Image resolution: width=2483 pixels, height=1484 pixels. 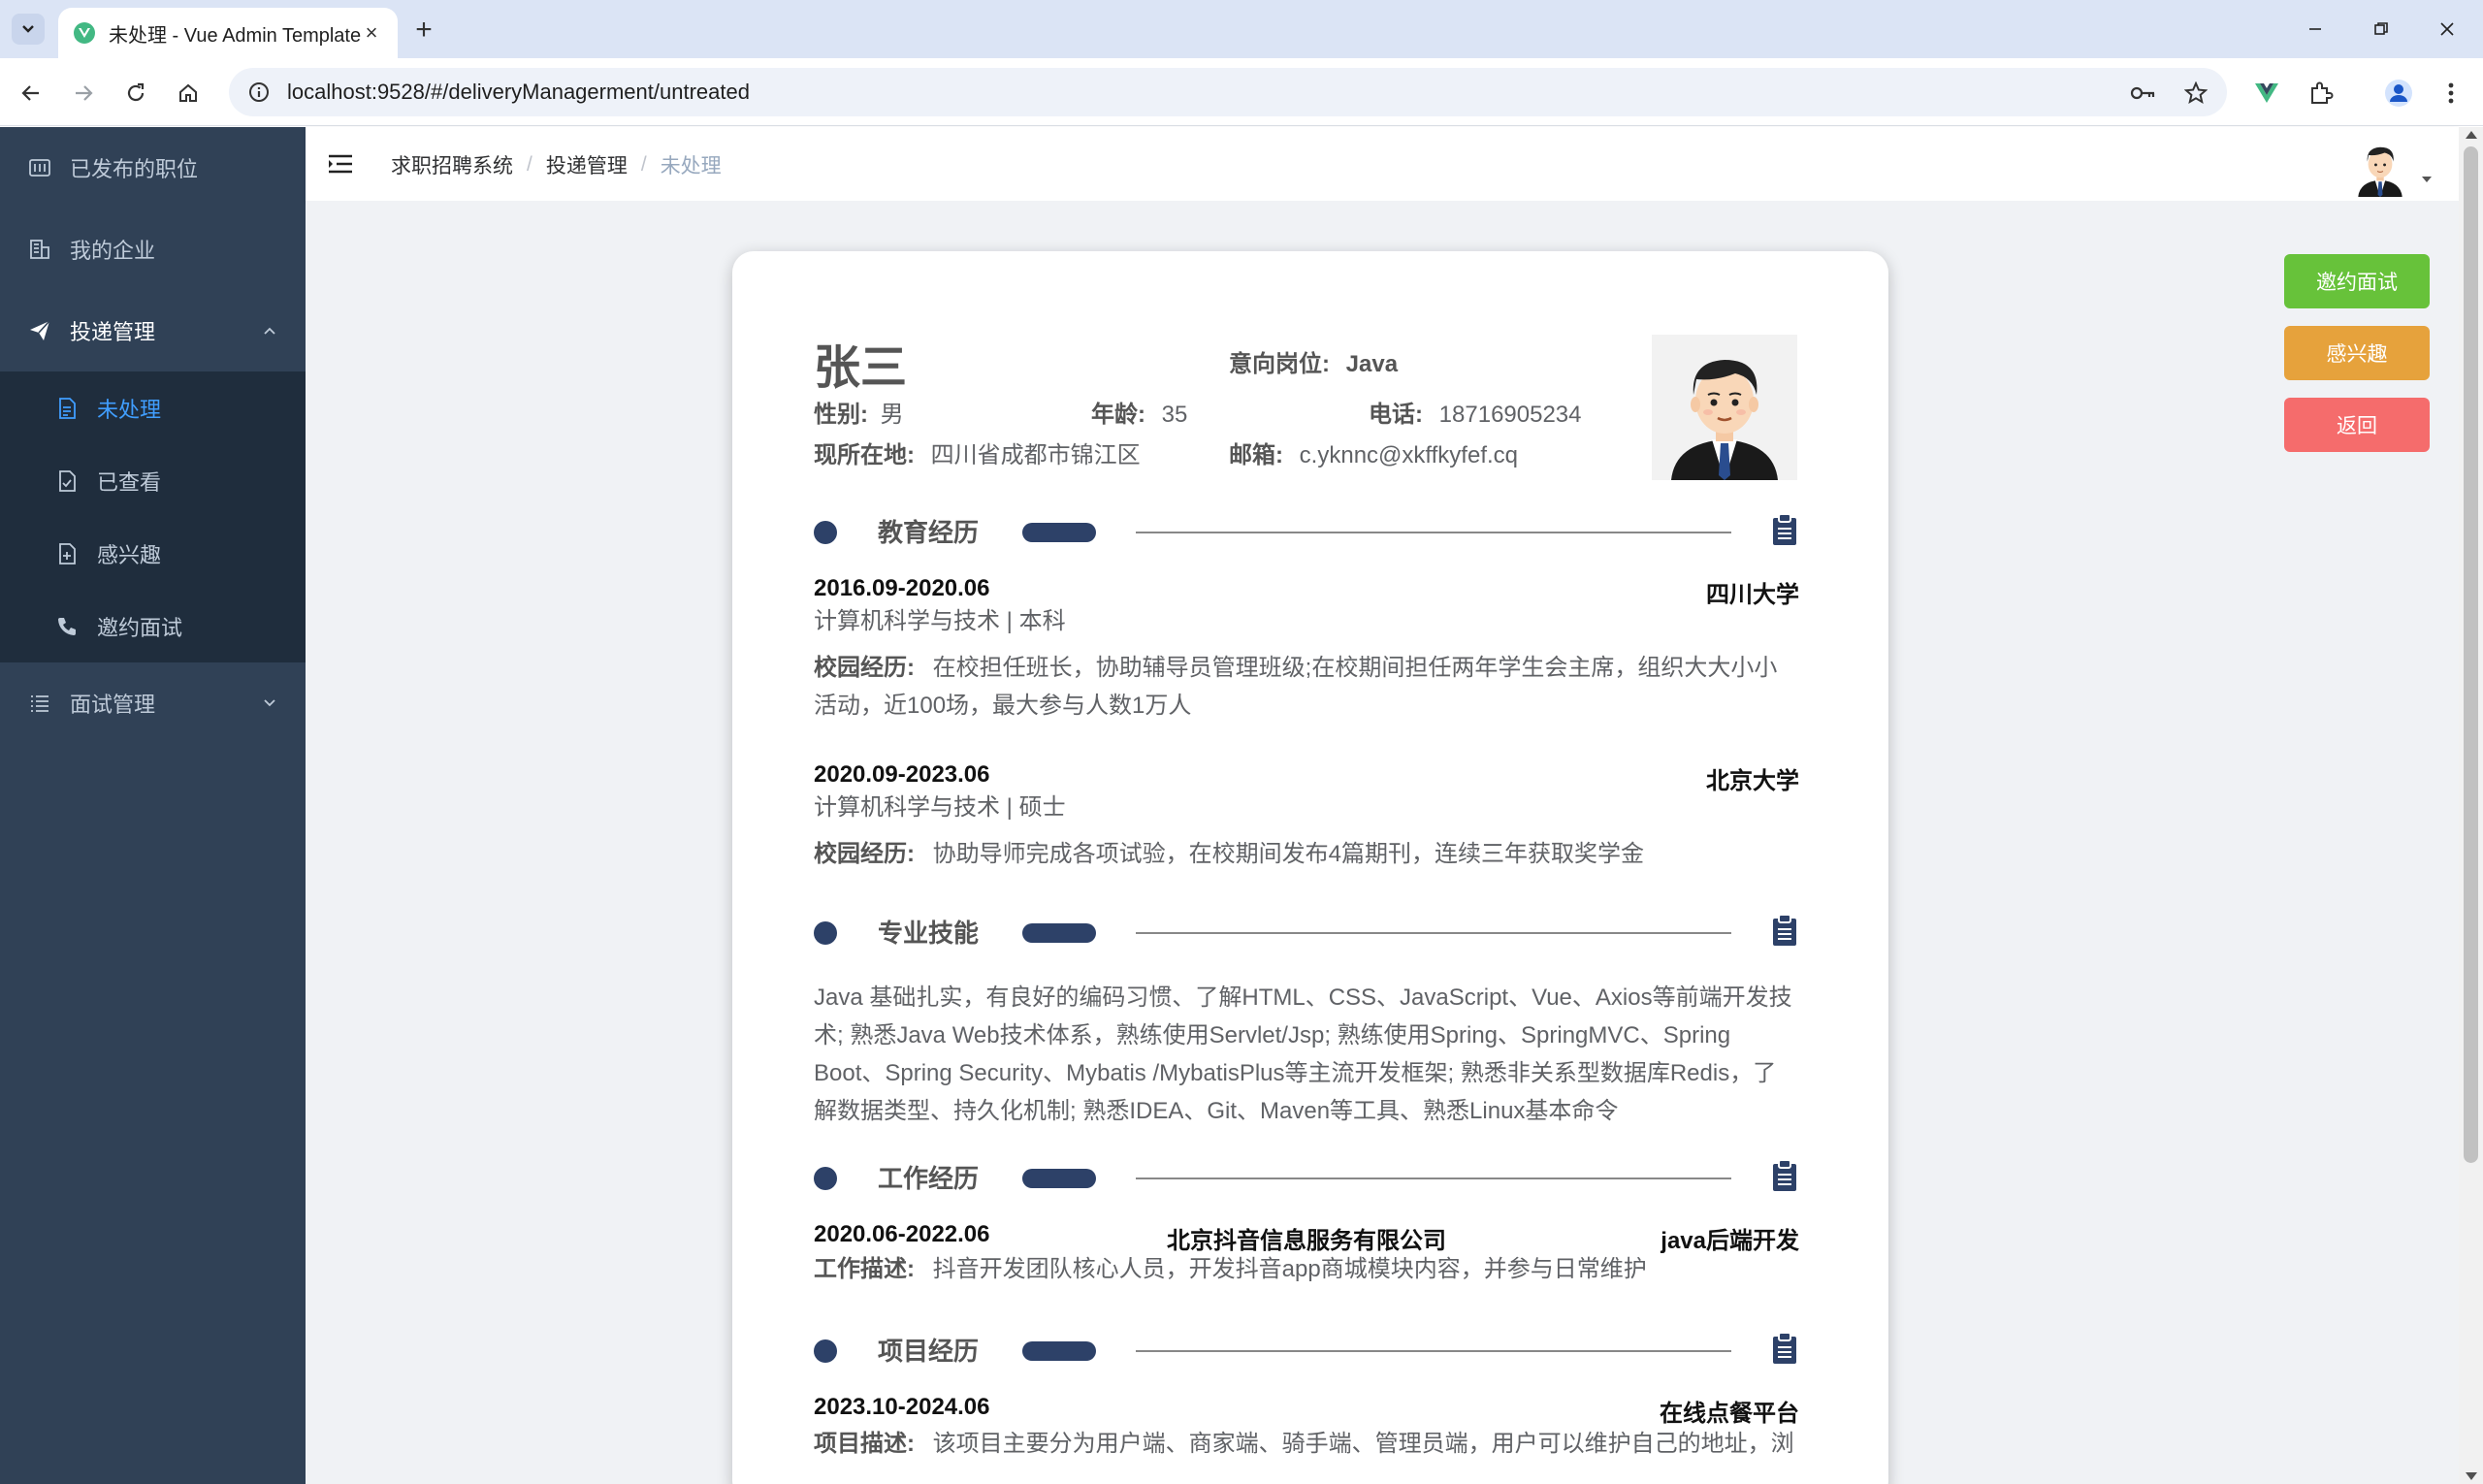 What do you see at coordinates (841, 415) in the screenshot?
I see `field-label: 性别:` at bounding box center [841, 415].